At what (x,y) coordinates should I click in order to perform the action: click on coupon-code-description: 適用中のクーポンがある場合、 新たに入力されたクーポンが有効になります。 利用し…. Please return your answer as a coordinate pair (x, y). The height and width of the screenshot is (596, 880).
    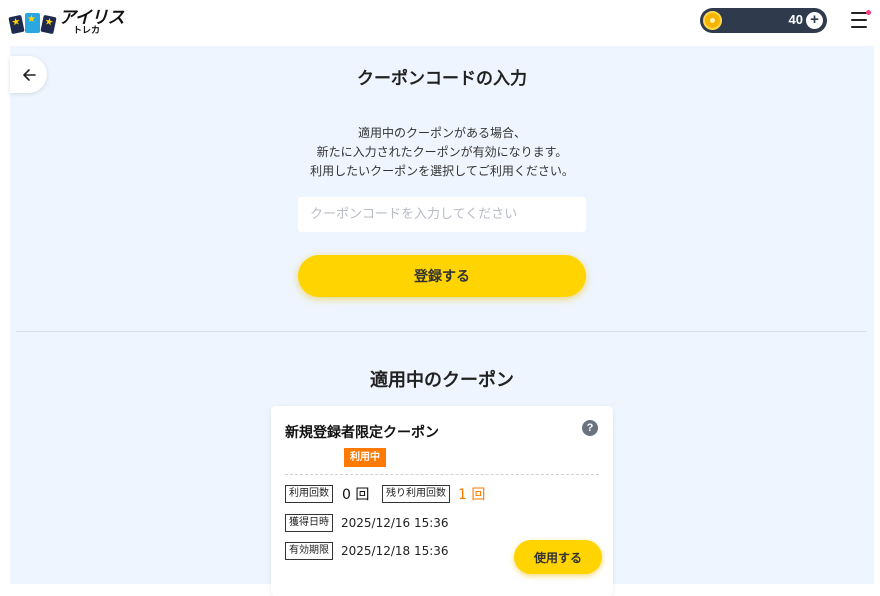
    Looking at the image, I should click on (442, 152).